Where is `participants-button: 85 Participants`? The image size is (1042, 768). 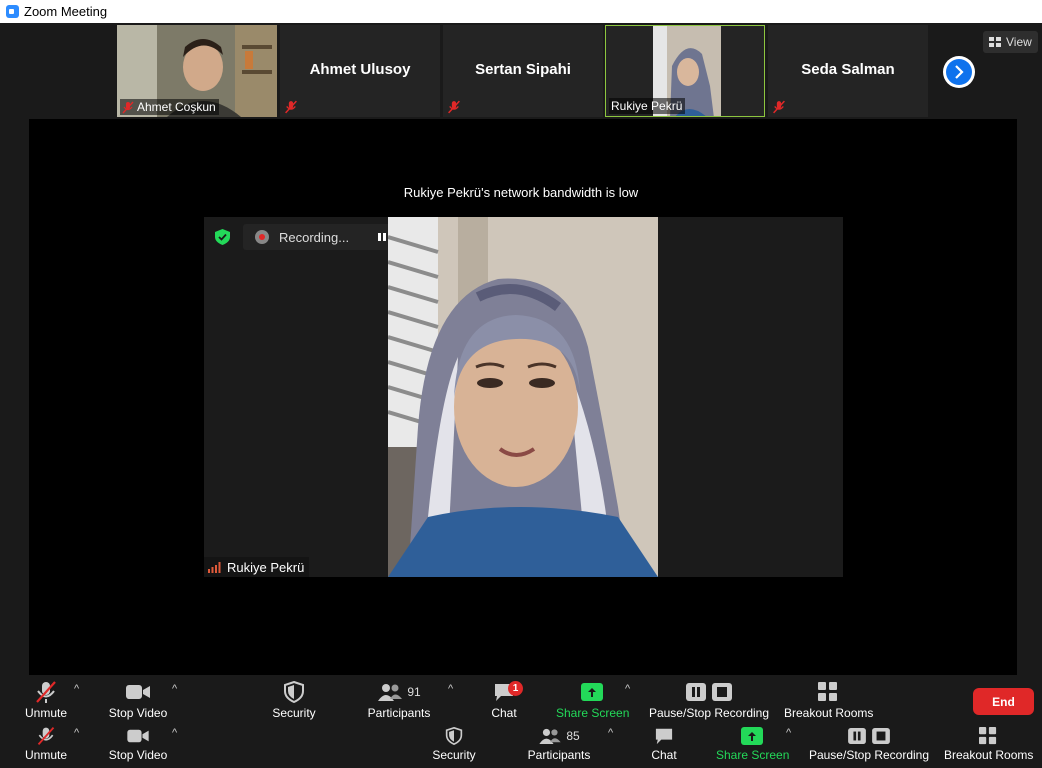
participants-button: 85 Participants is located at coordinates (559, 743).